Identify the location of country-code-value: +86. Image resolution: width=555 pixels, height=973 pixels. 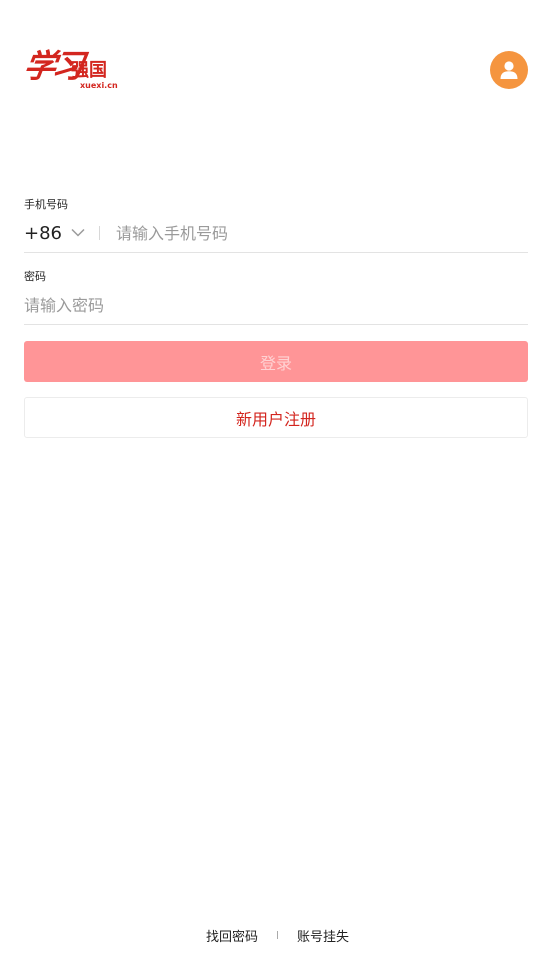
(43, 233).